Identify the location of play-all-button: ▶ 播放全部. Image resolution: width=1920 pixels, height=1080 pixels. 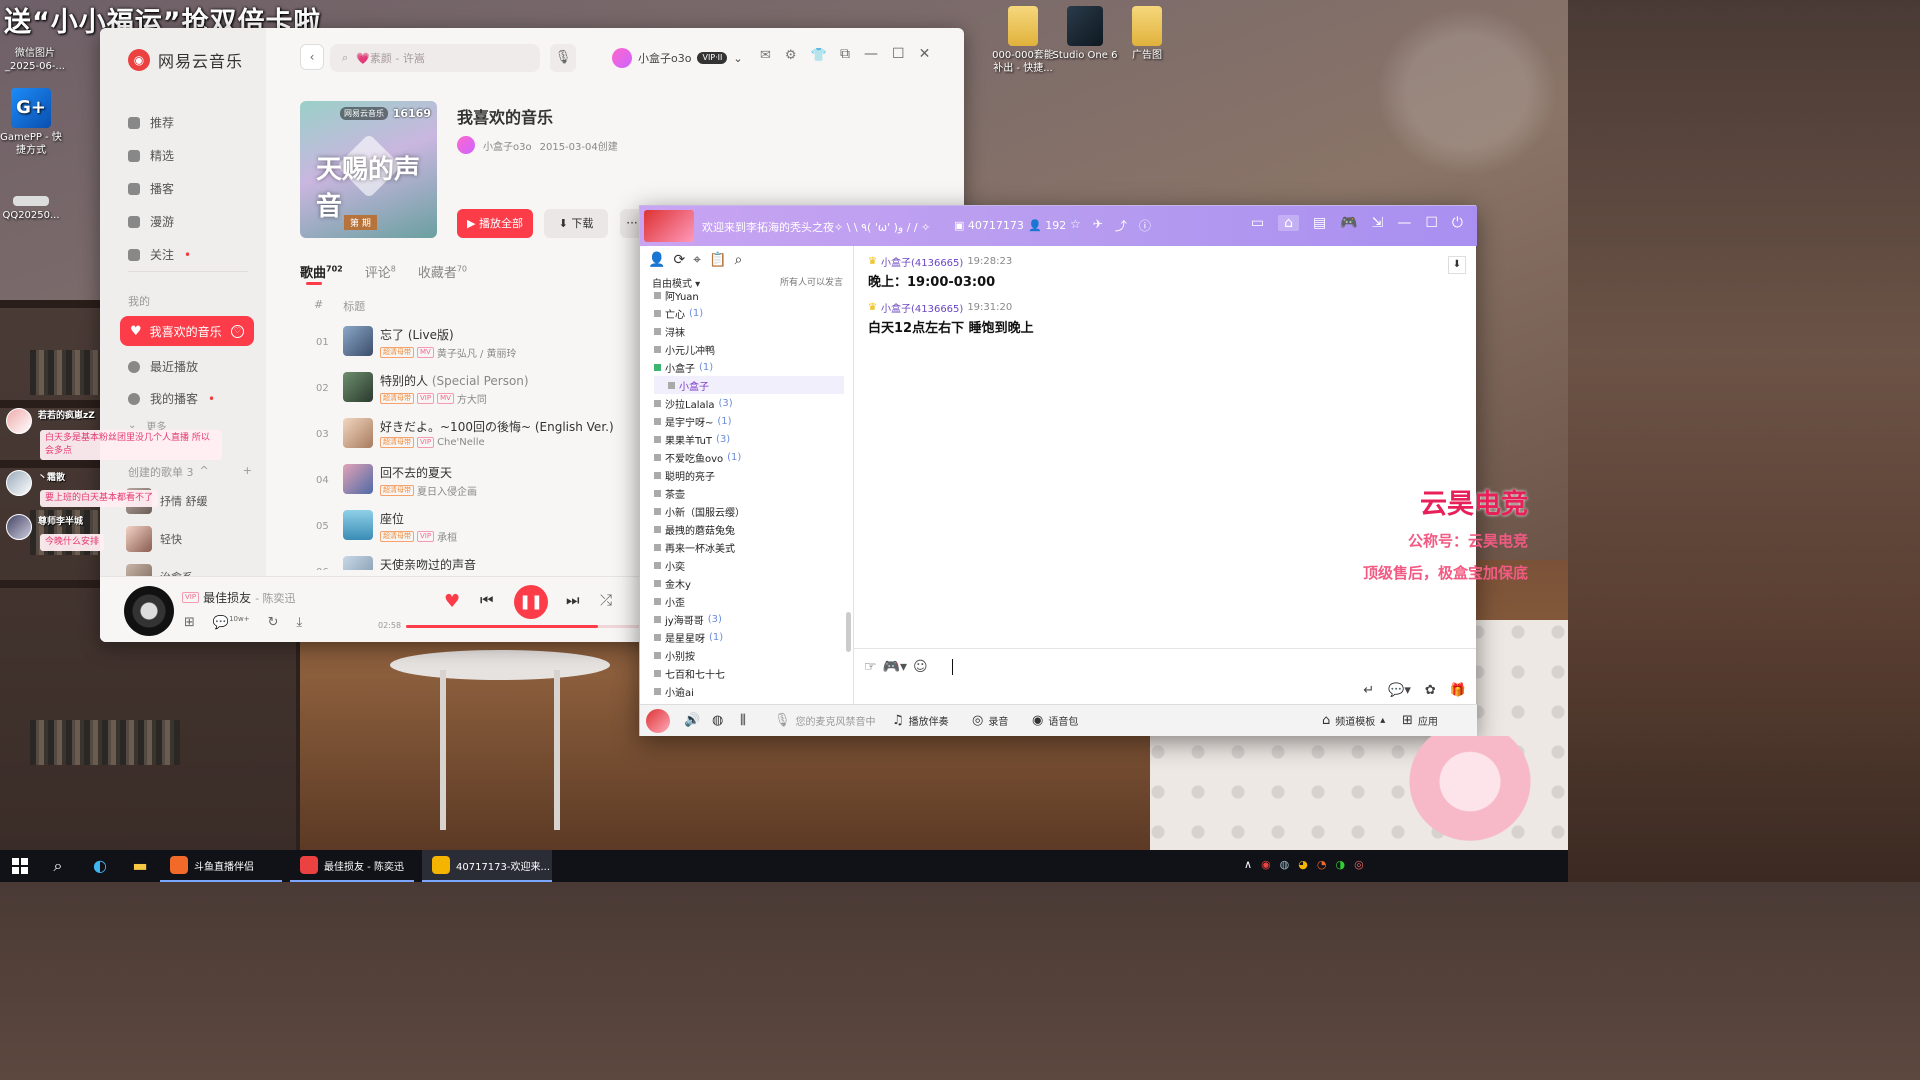
(495, 223).